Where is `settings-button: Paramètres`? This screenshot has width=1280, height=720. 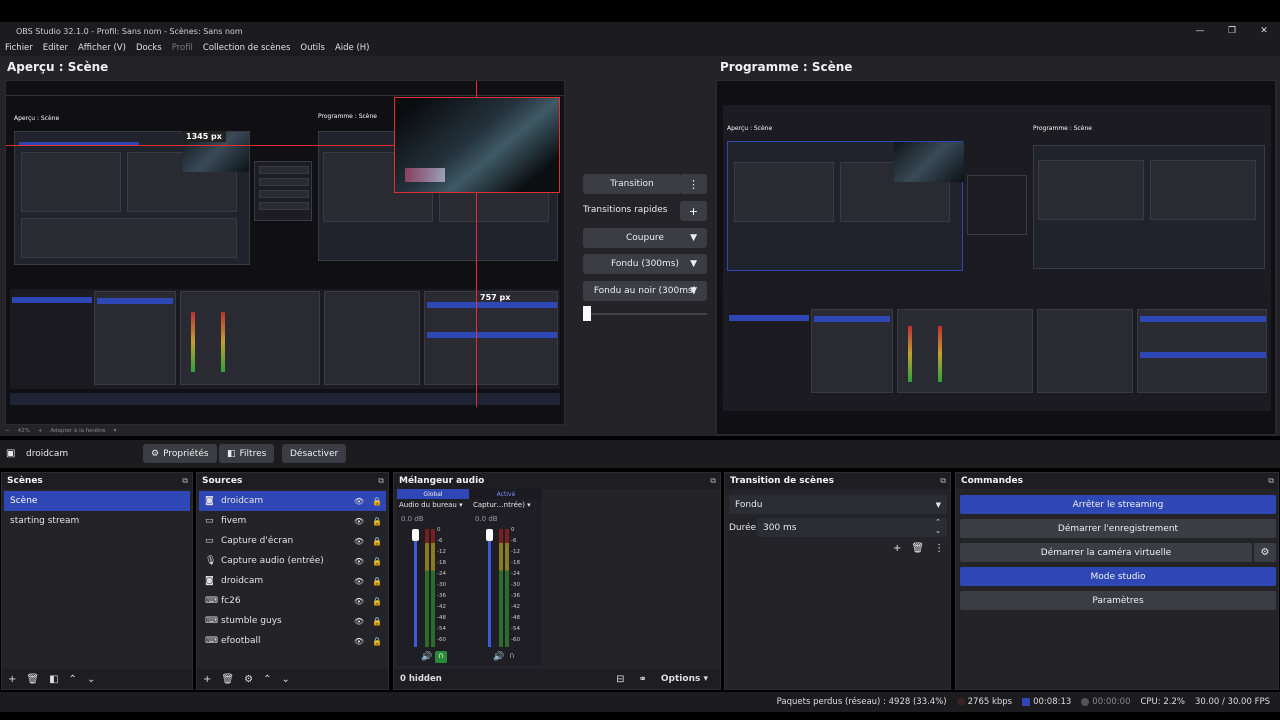
settings-button: Paramètres is located at coordinates (1118, 600).